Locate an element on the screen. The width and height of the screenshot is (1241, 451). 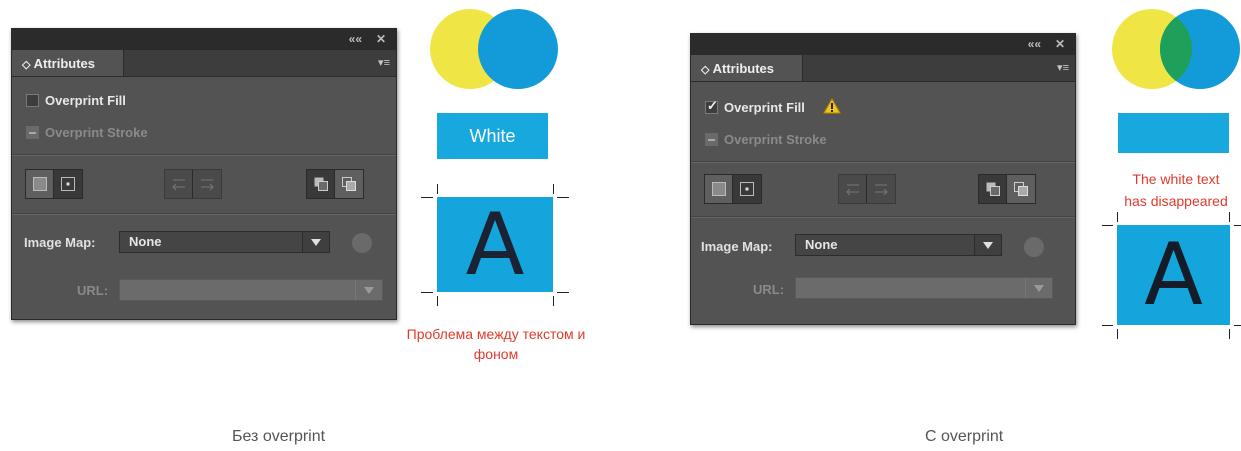
color-circles-with-overprint is located at coordinates (1176, 49).